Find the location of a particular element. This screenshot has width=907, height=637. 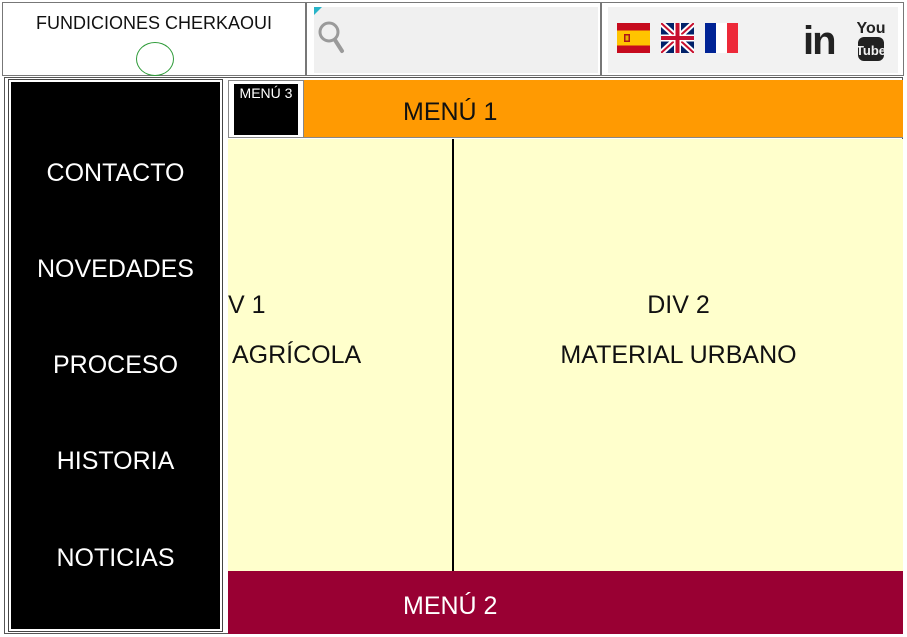

search-box is located at coordinates (453, 39).